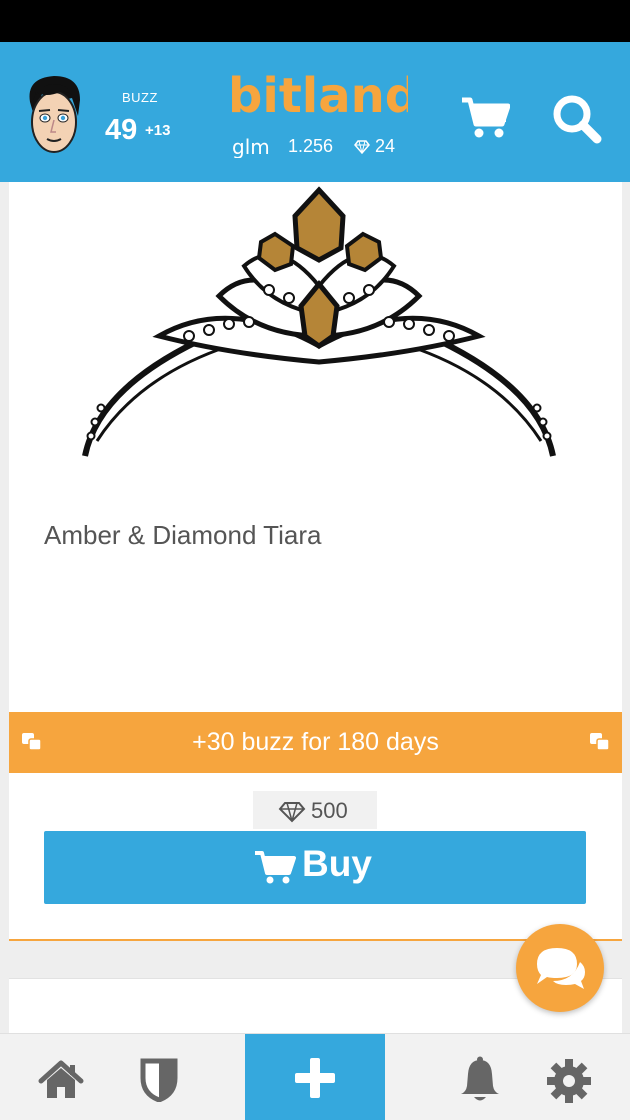  I want to click on buzz-value: 49, so click(121, 130).